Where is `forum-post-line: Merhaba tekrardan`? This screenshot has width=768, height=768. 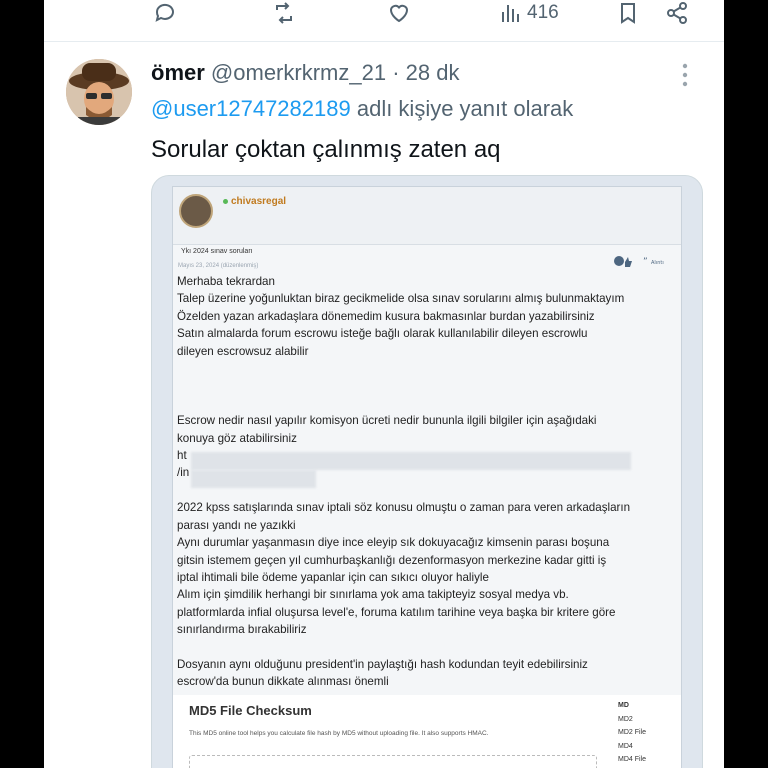 forum-post-line: Merhaba tekrardan is located at coordinates (226, 281).